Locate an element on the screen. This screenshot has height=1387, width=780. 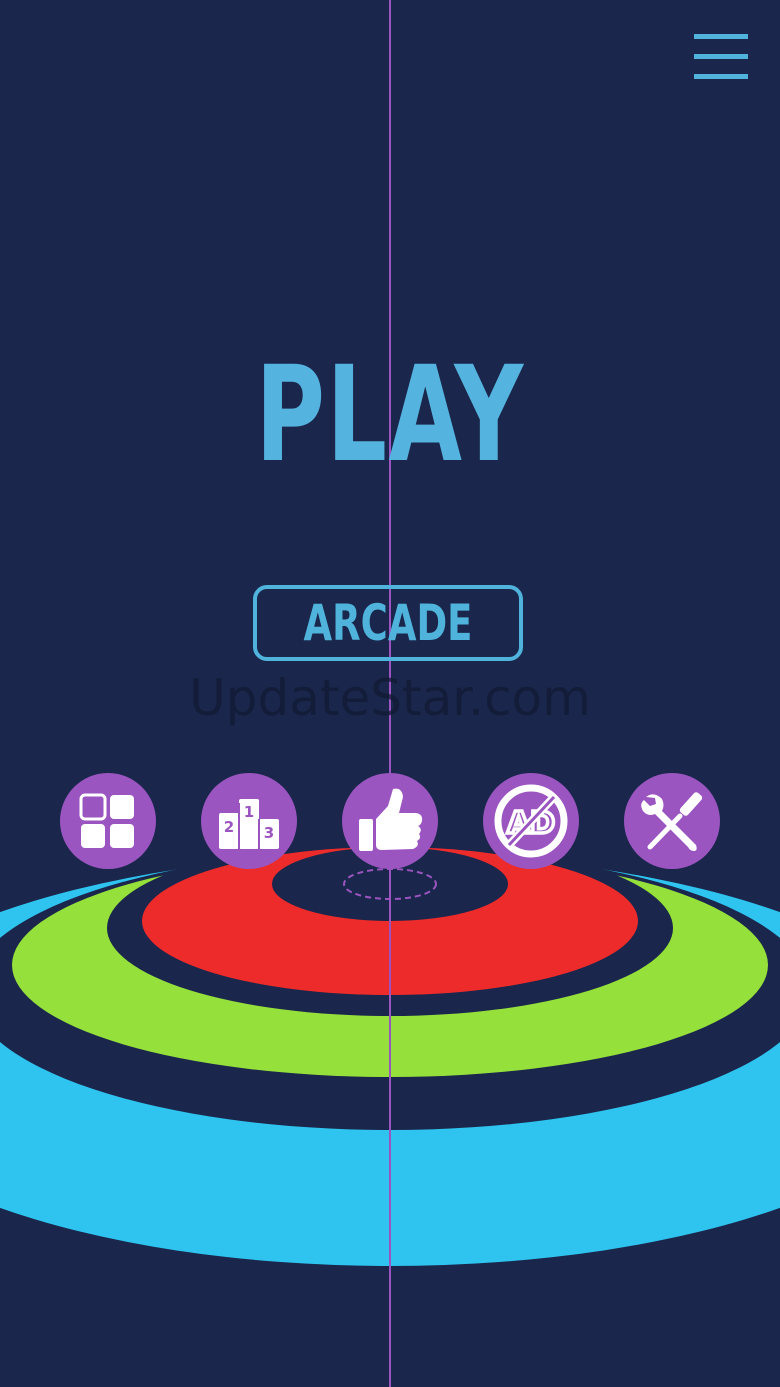
remove-ads-button: AD is located at coordinates (531, 821).